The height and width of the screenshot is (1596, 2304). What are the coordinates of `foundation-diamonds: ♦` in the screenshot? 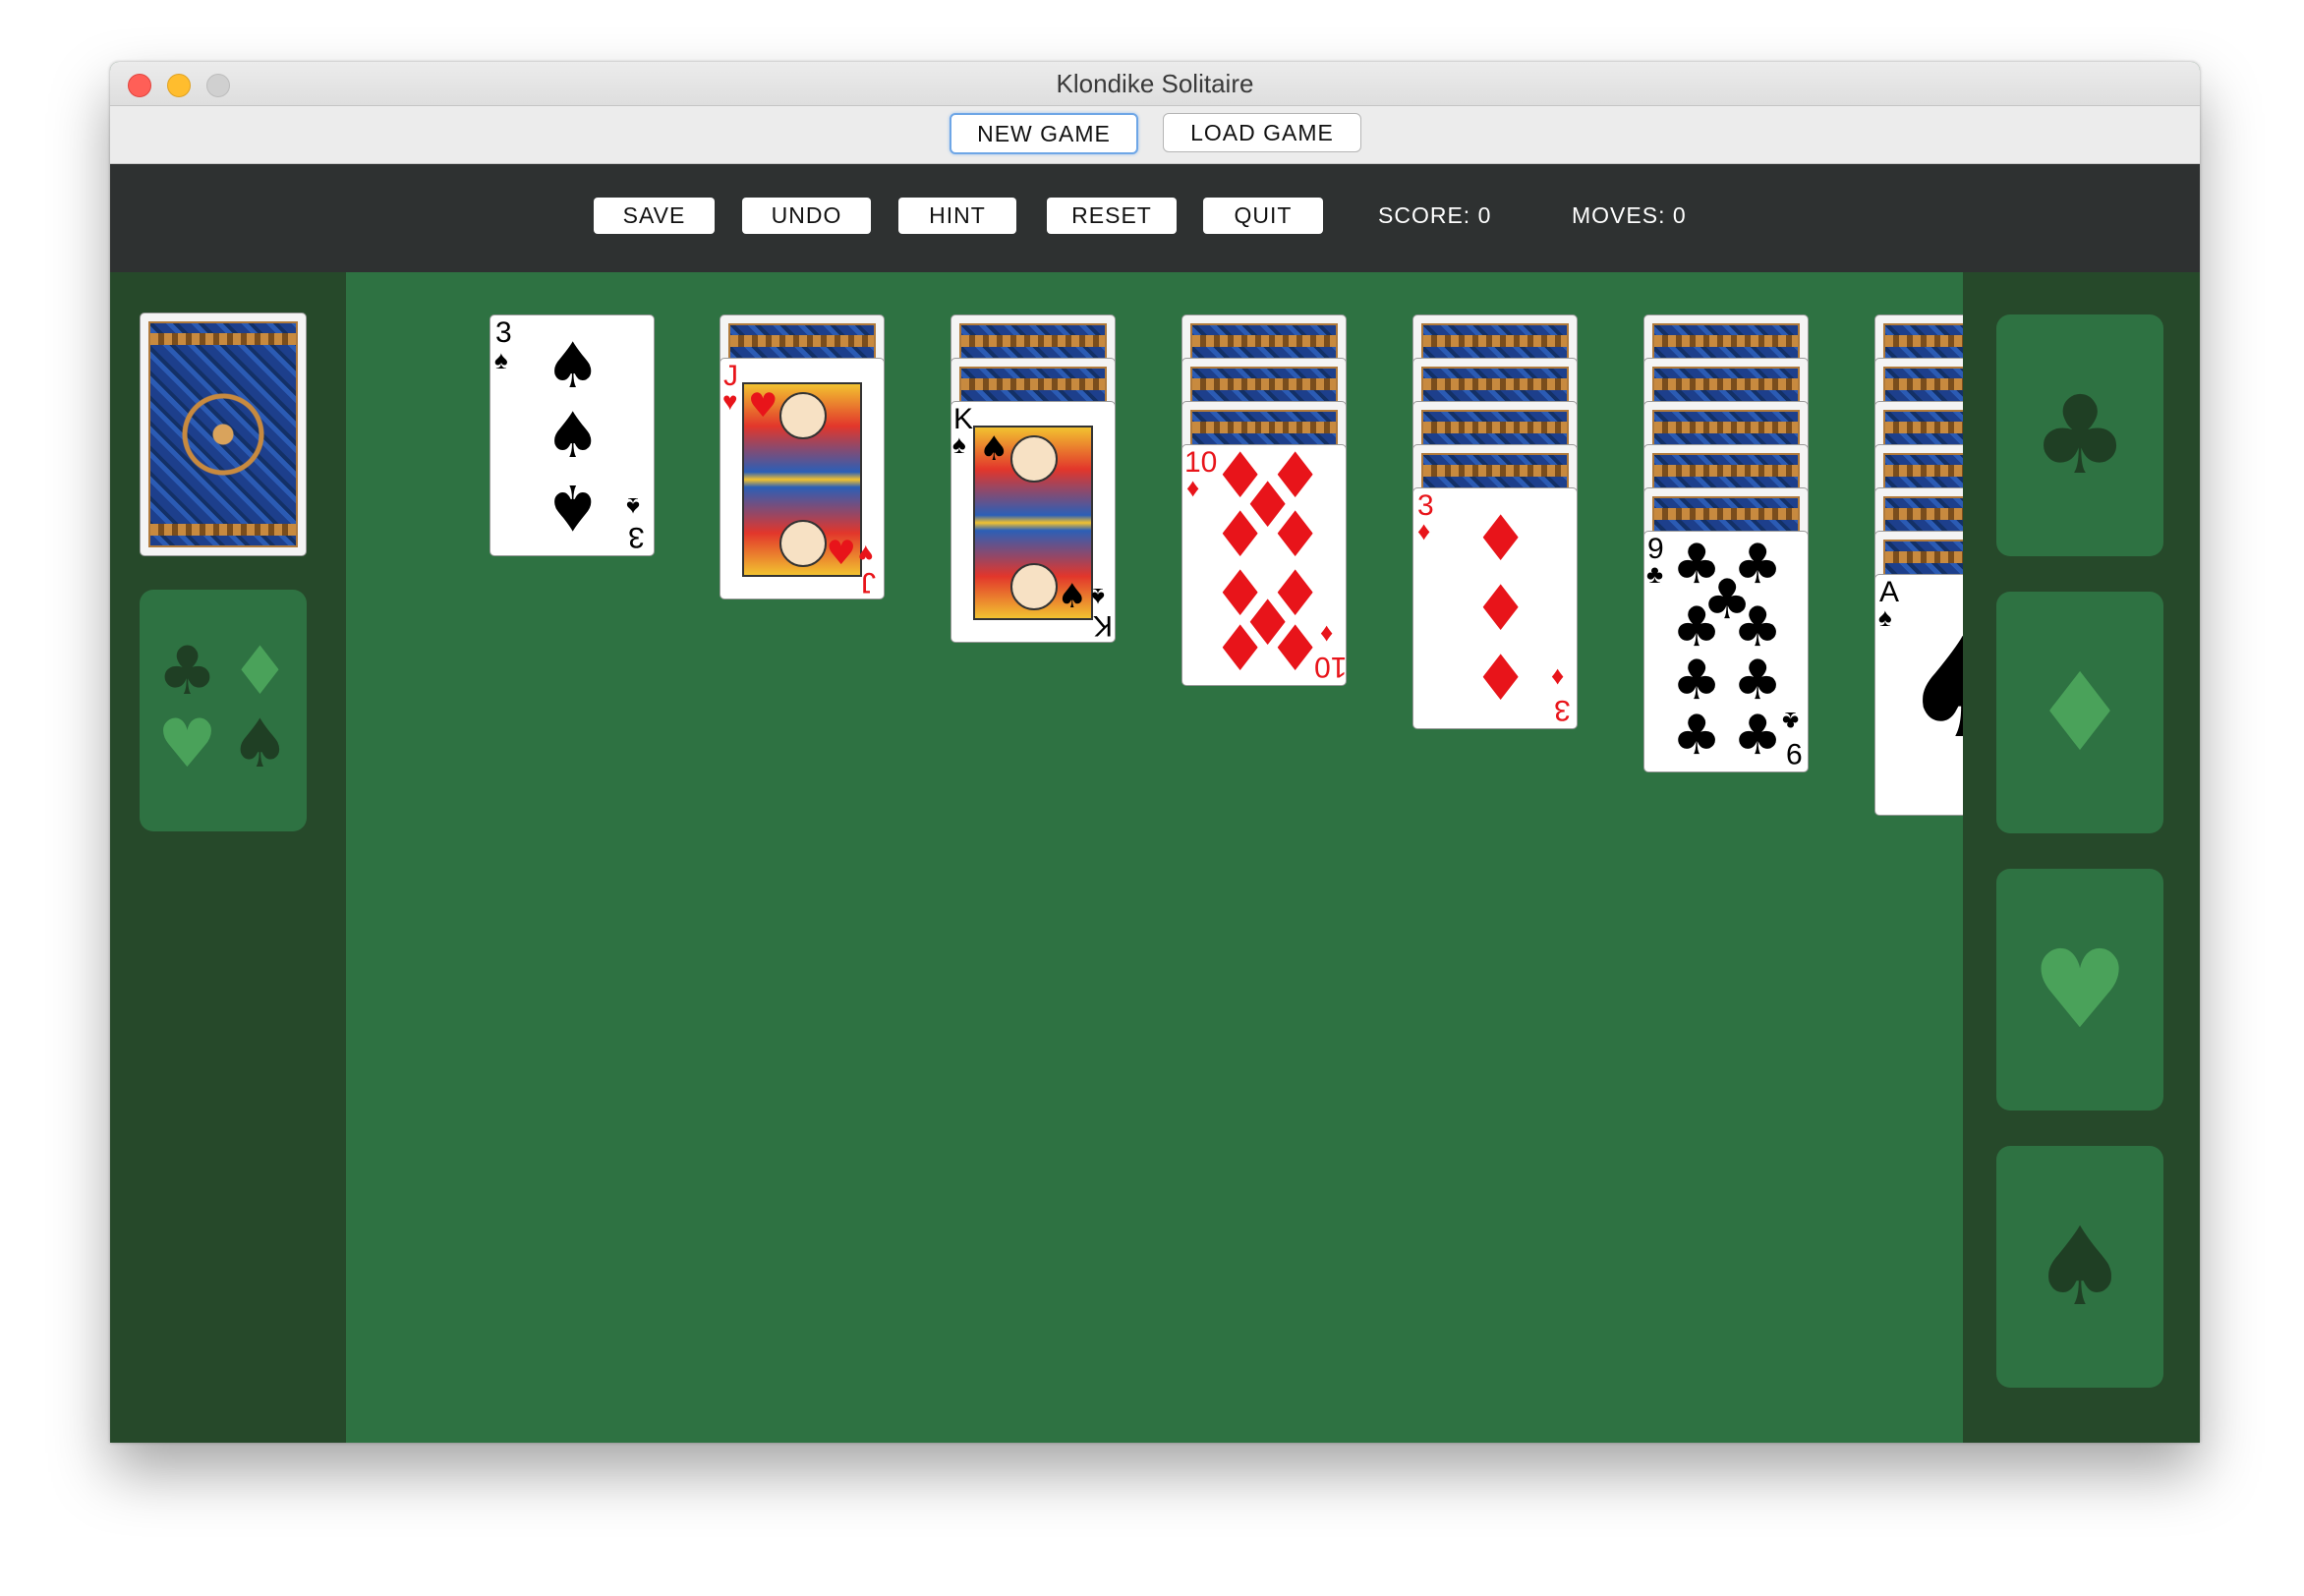 It's located at (2079, 712).